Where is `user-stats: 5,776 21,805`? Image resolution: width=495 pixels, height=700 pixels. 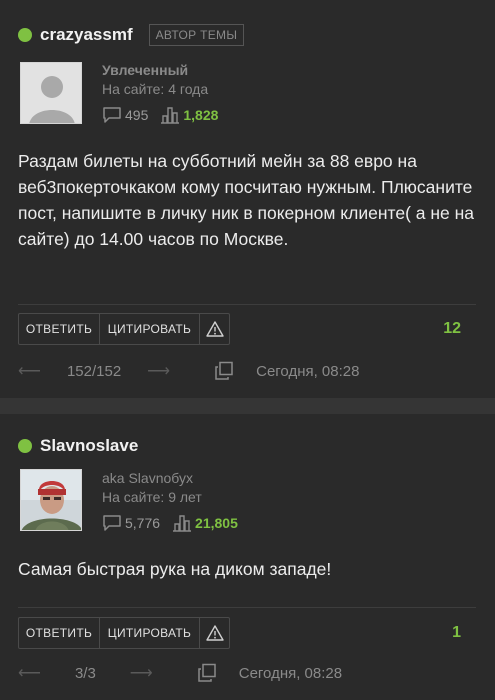 user-stats: 5,776 21,805 is located at coordinates (170, 523).